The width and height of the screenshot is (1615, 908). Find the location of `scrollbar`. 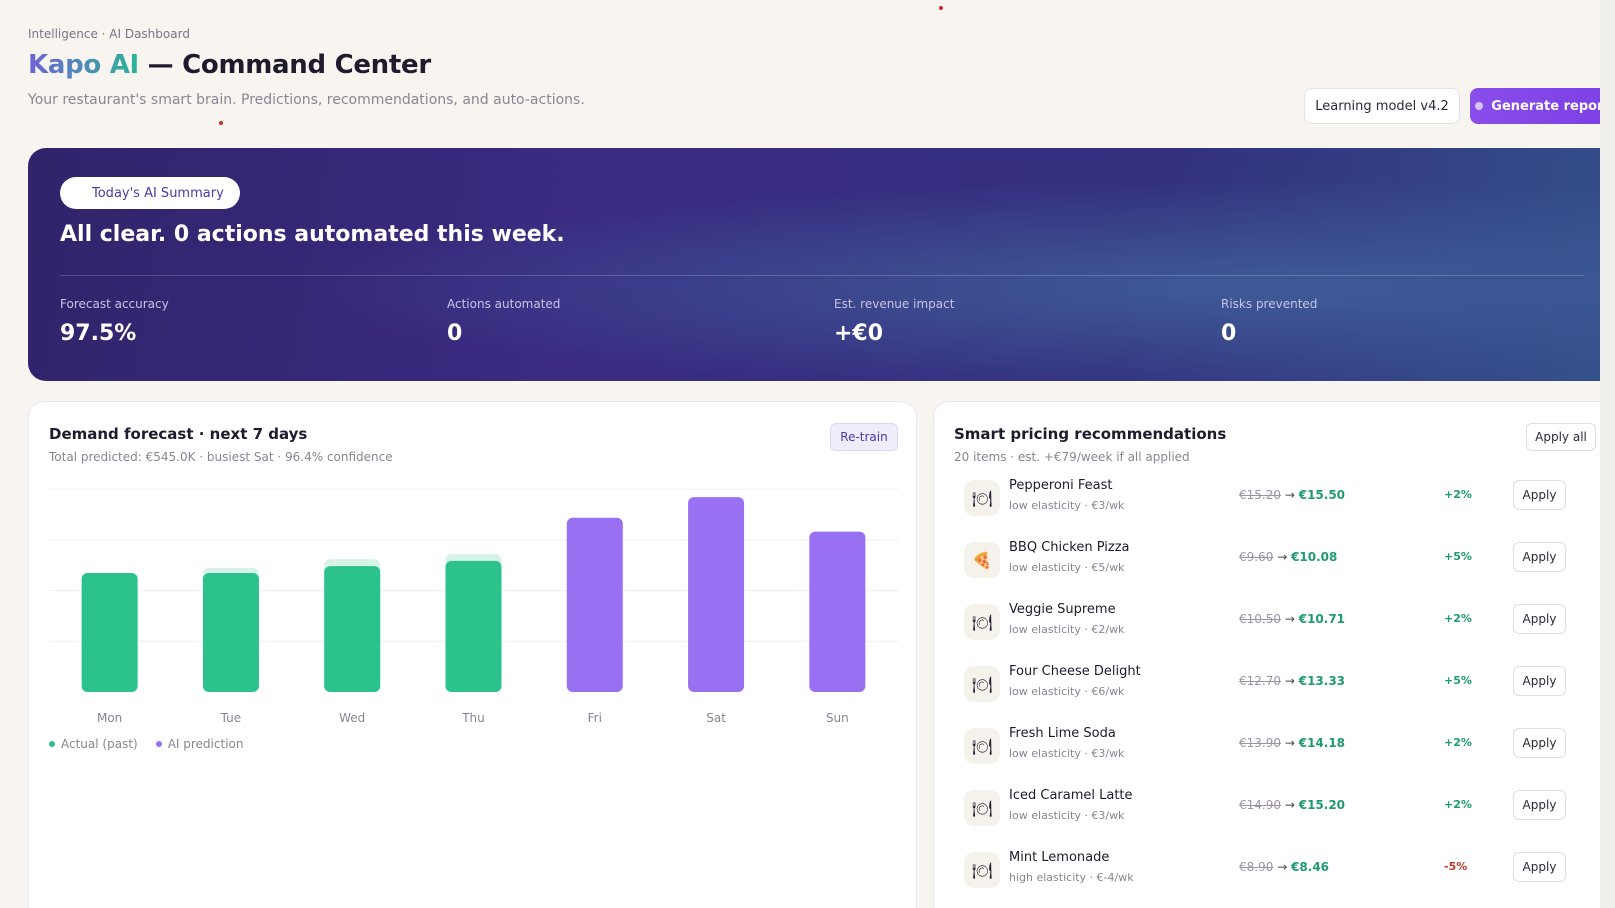

scrollbar is located at coordinates (1607, 454).